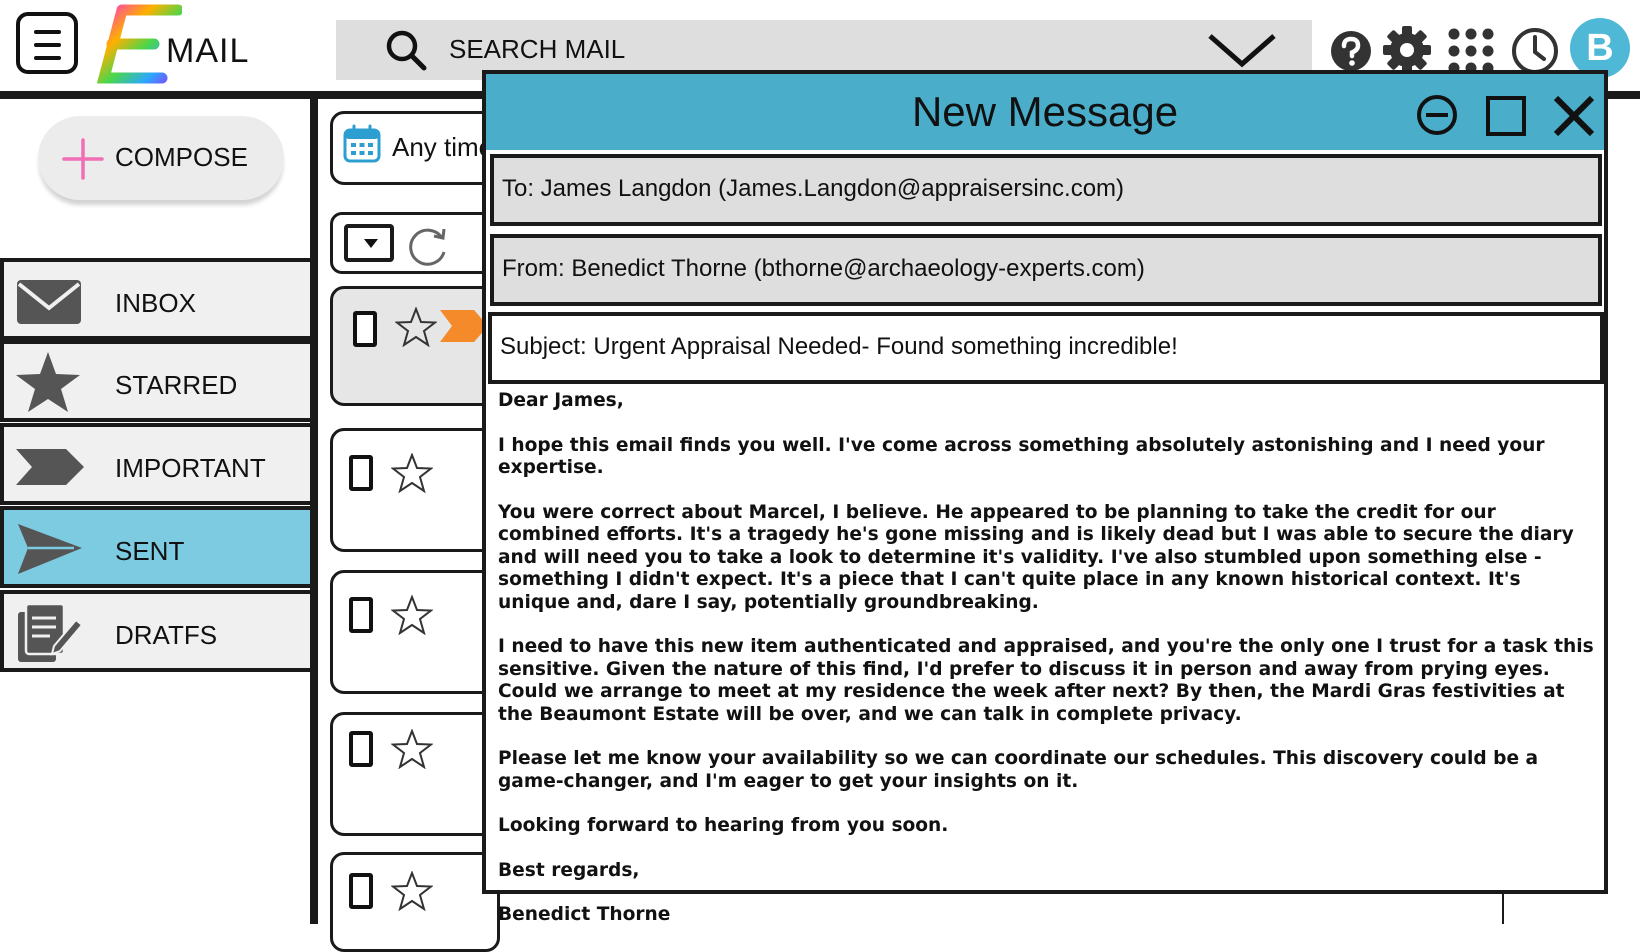  Describe the element at coordinates (50, 549) in the screenshot. I see `send-icon` at that location.